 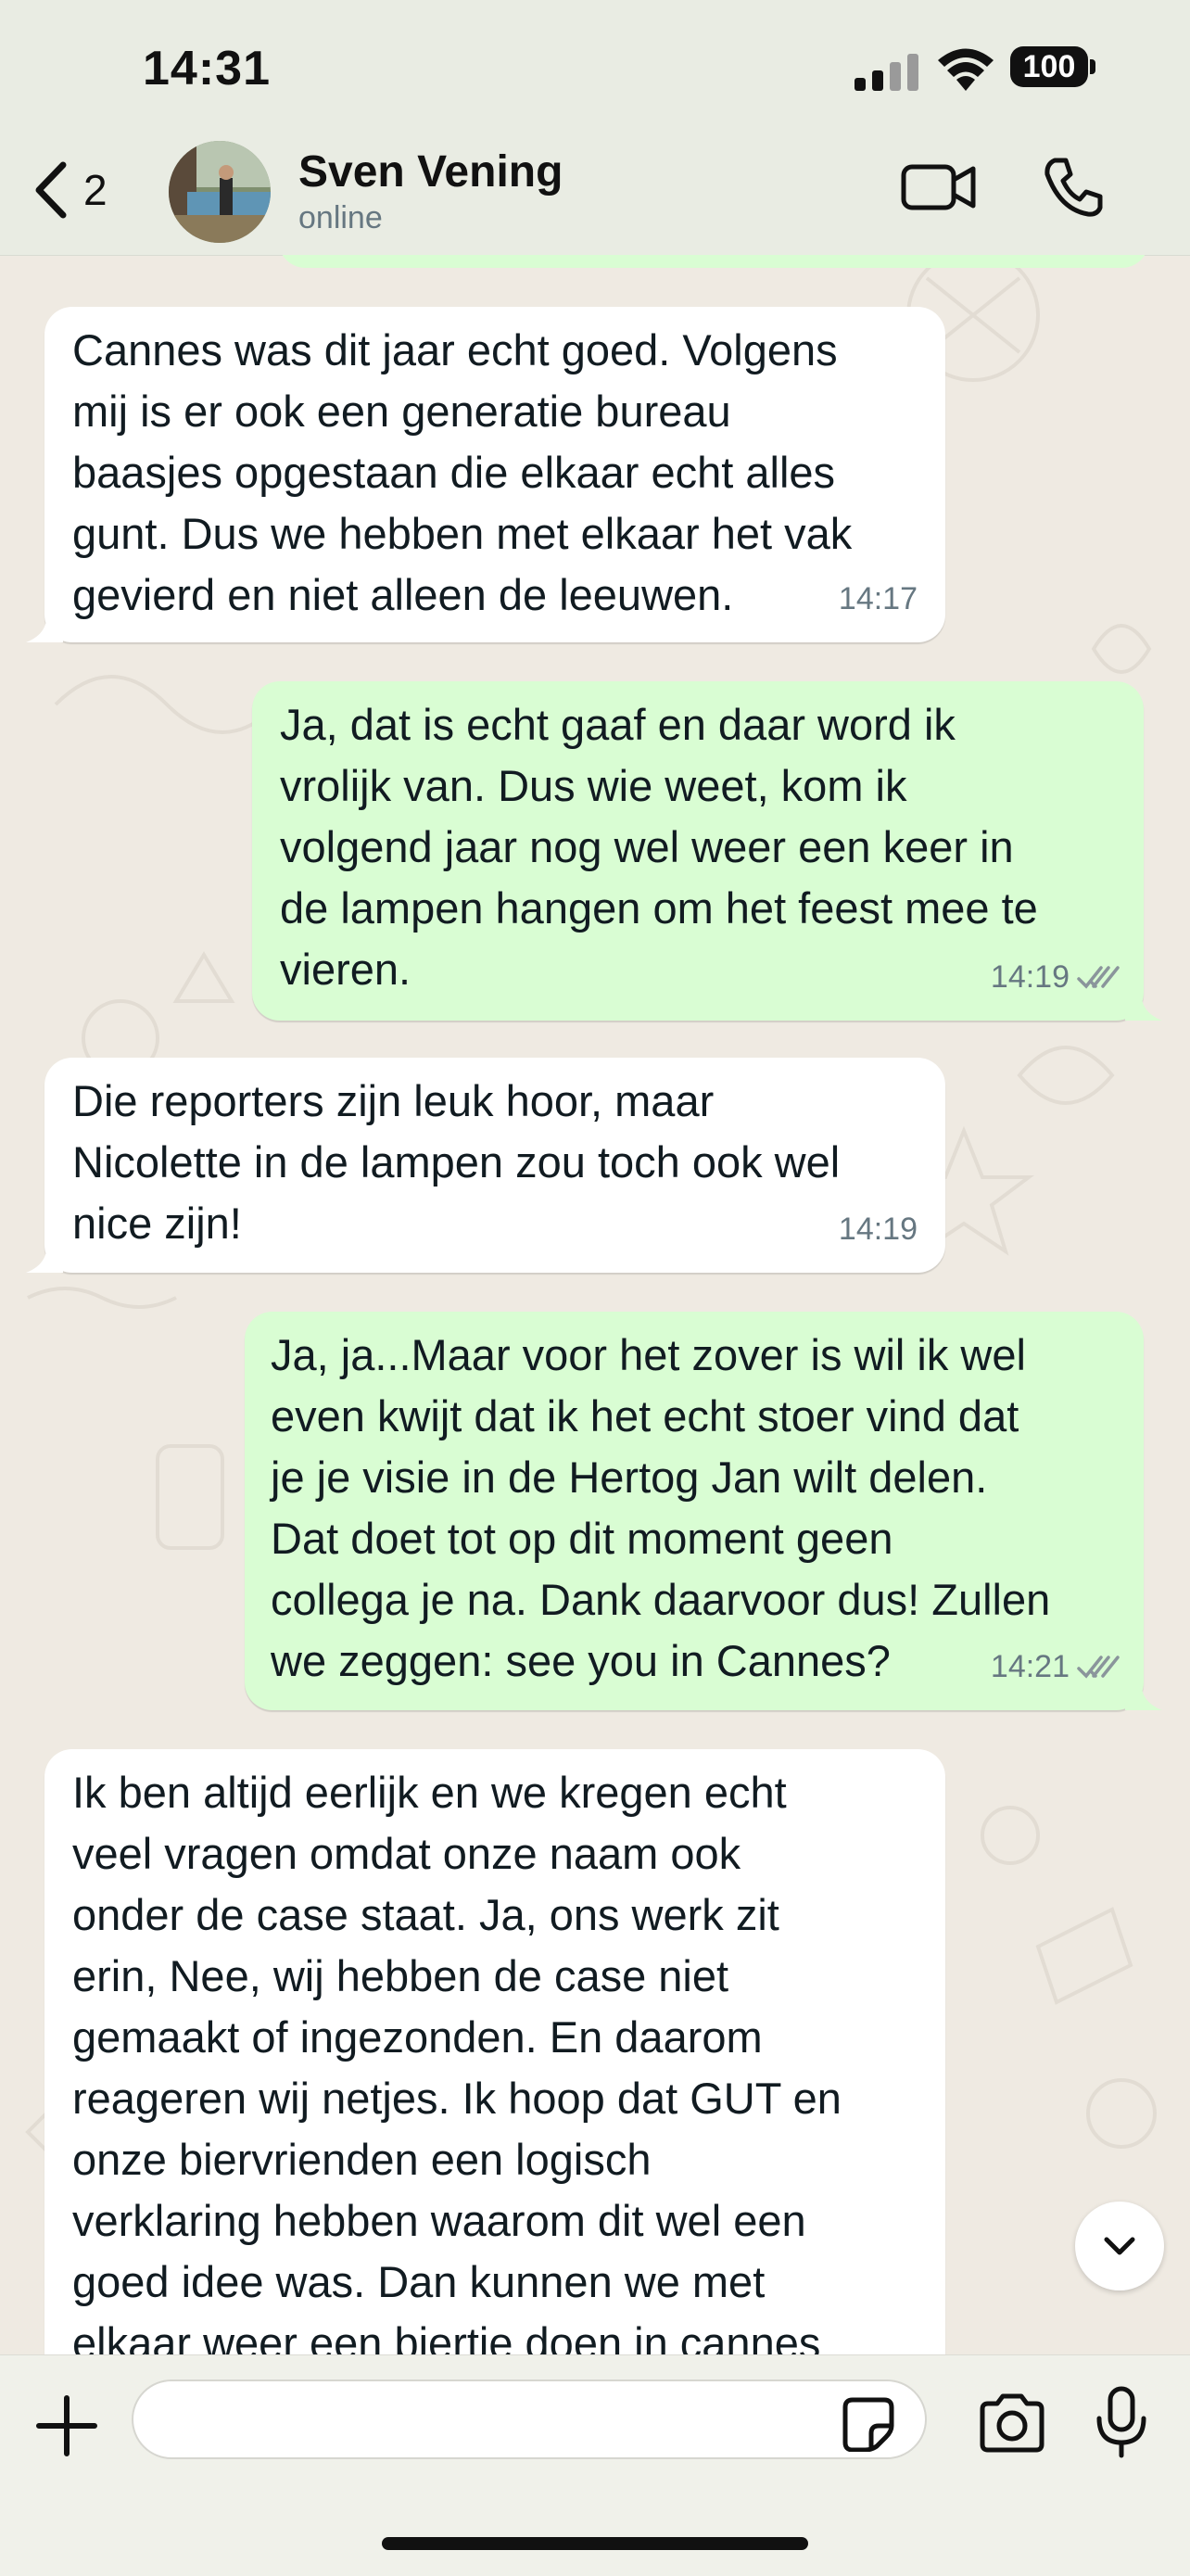 What do you see at coordinates (1056, 1666) in the screenshot?
I see `message-time: 14:21` at bounding box center [1056, 1666].